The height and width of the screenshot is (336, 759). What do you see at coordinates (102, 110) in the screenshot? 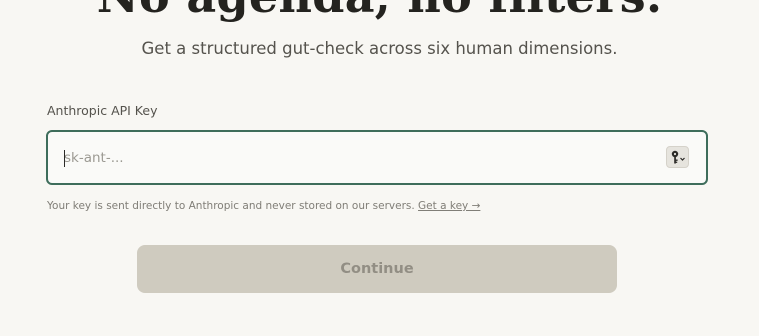
I see `api-key-label: Anthropic API Key` at bounding box center [102, 110].